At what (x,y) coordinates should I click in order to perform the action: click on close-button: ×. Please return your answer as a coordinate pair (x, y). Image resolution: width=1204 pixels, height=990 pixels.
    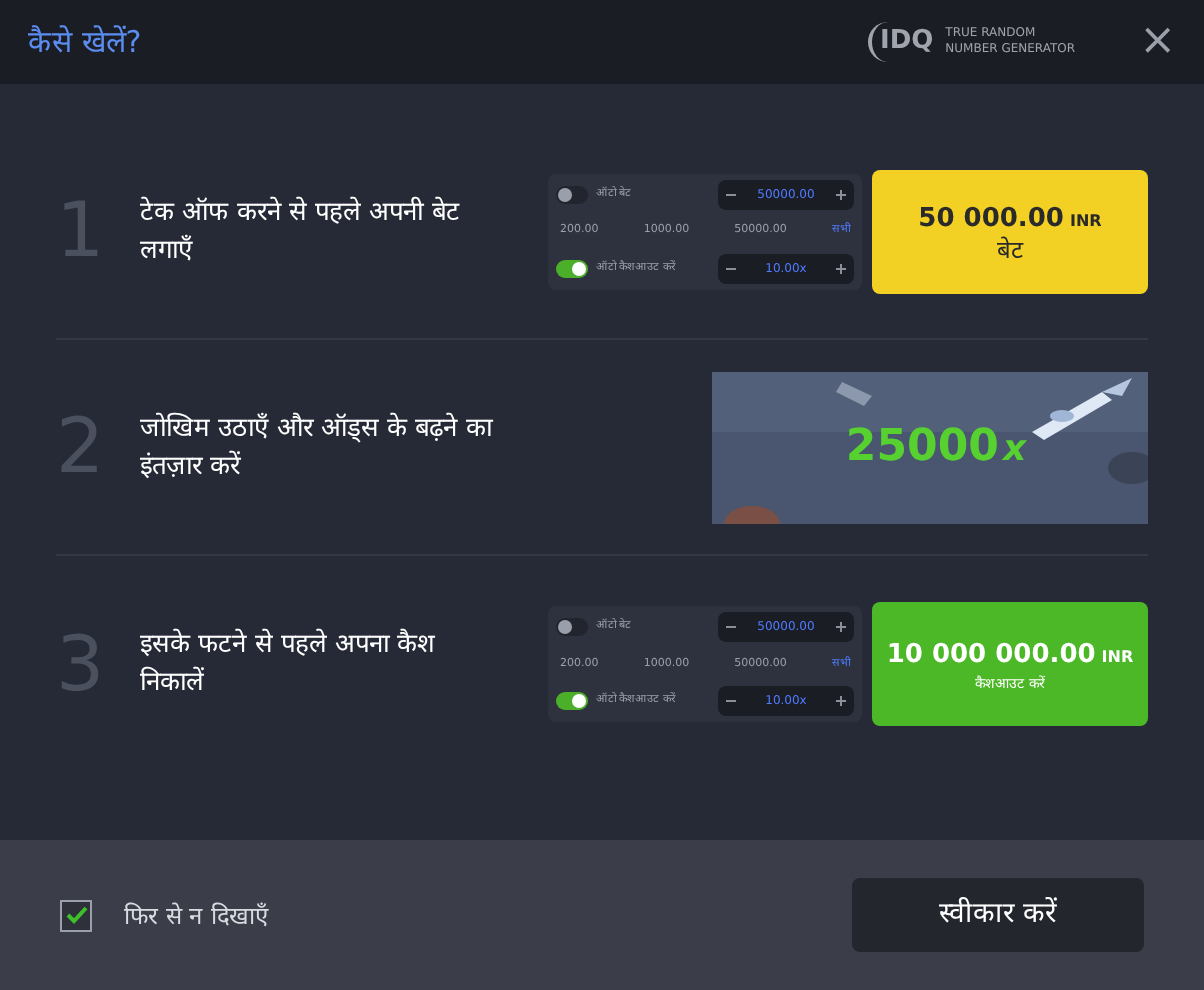
    Looking at the image, I should click on (1157, 42).